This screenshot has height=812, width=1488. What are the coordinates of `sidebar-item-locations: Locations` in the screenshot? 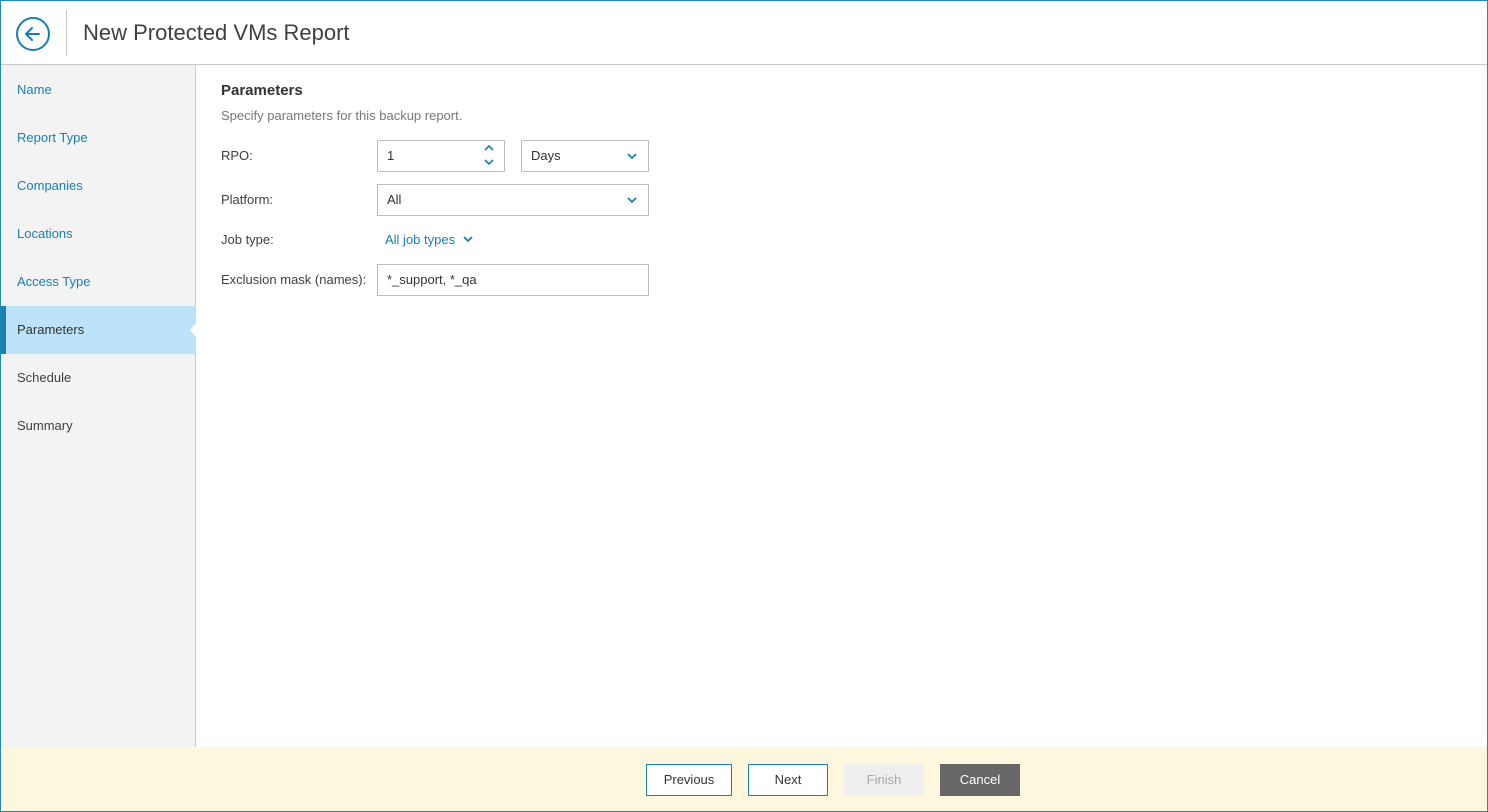 It's located at (98, 234).